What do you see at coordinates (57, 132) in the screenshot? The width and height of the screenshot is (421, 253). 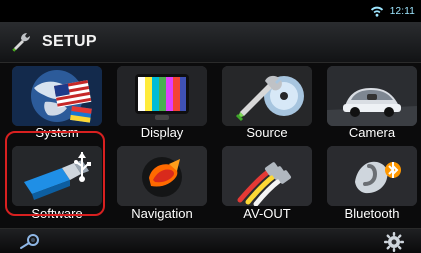 I see `system-label: System` at bounding box center [57, 132].